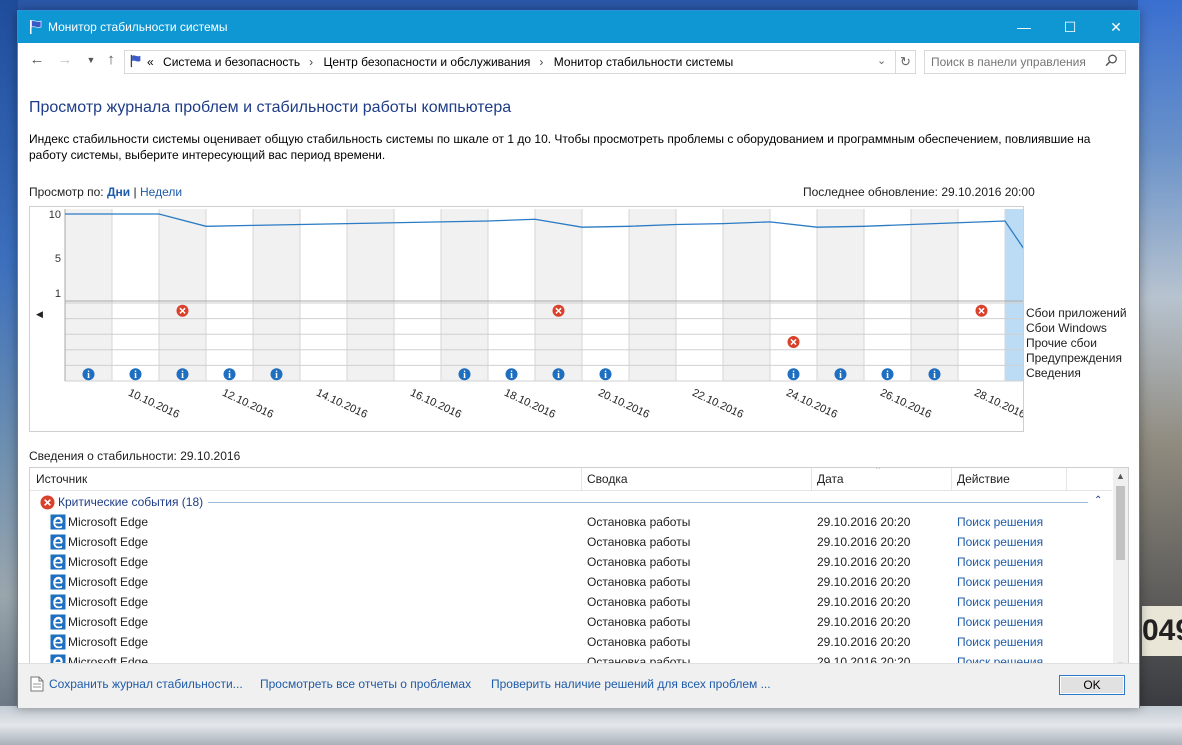  What do you see at coordinates (830, 479) in the screenshot?
I see `column-date: Дата` at bounding box center [830, 479].